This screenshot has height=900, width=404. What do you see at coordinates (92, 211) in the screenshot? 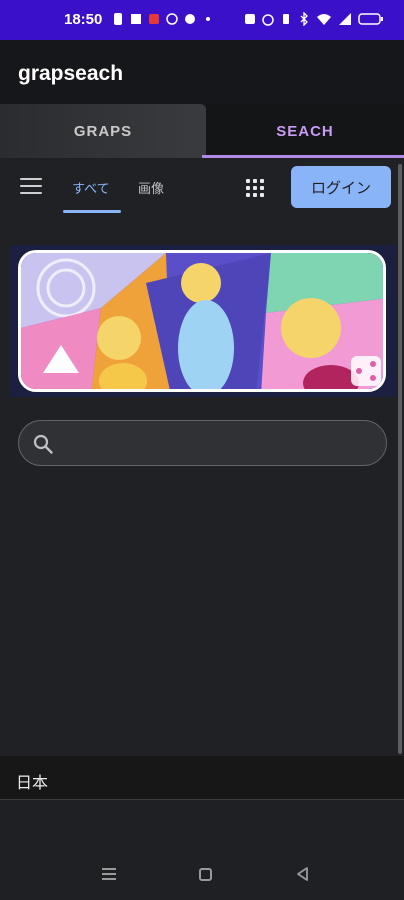
I see `nav-tab-underline` at bounding box center [92, 211].